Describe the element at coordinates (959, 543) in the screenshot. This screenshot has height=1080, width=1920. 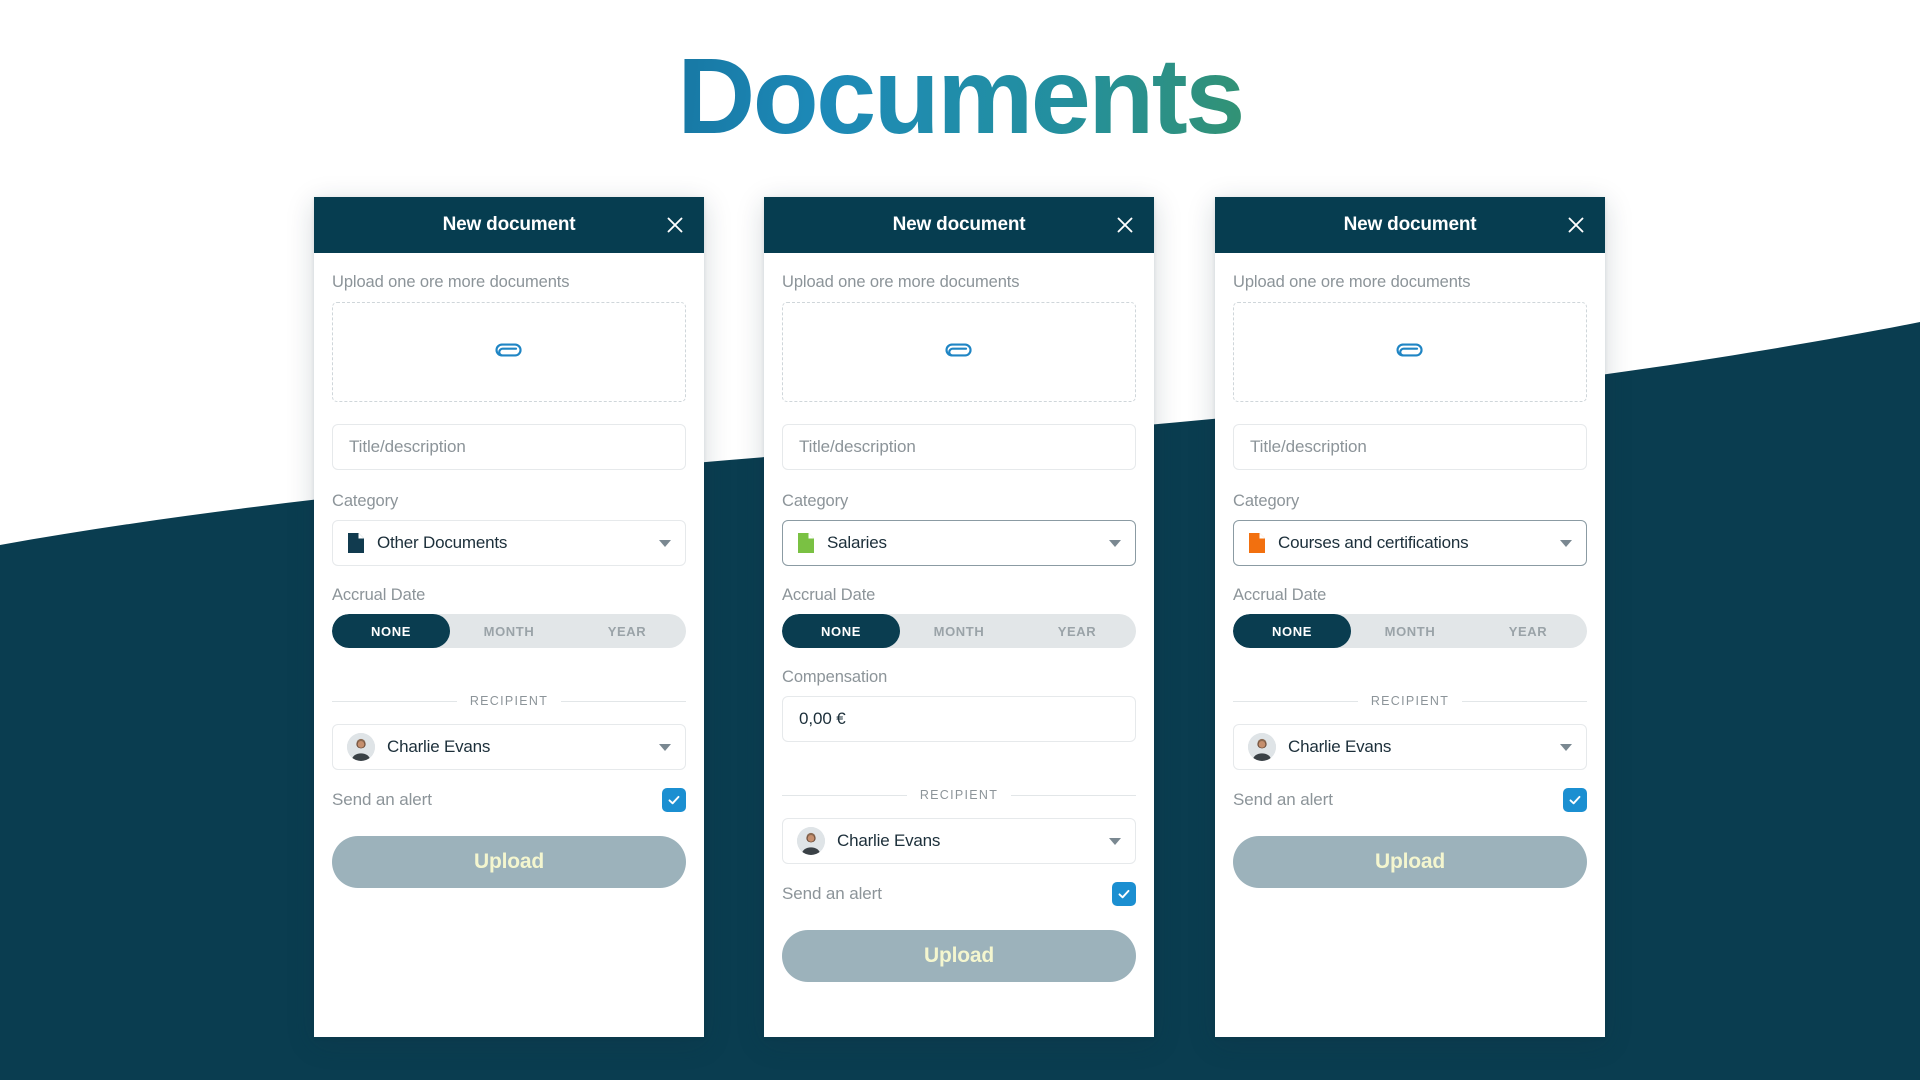
I see `category-select: Salaries` at that location.